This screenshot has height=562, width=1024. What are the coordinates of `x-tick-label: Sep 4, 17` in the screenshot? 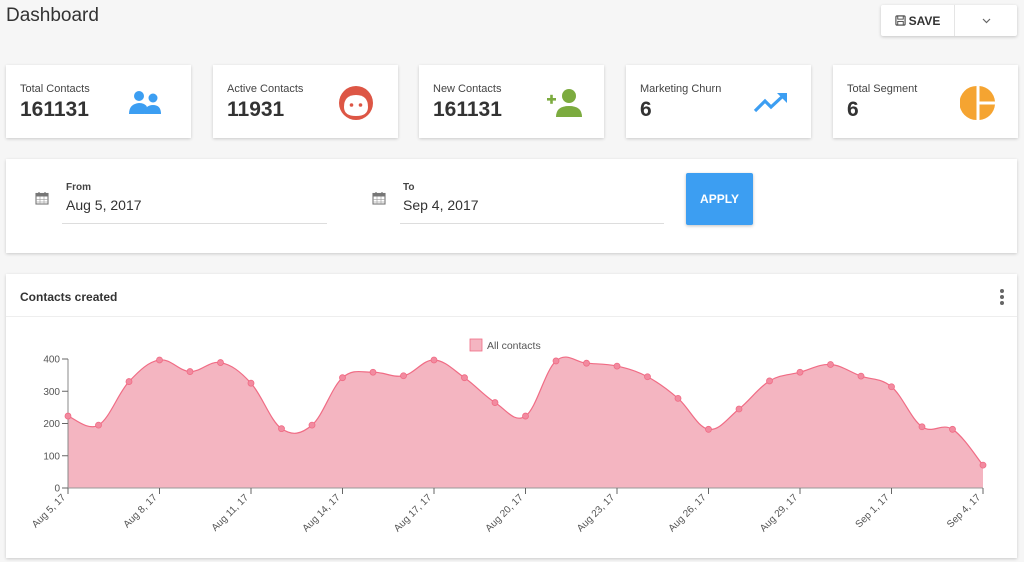 It's located at (964, 511).